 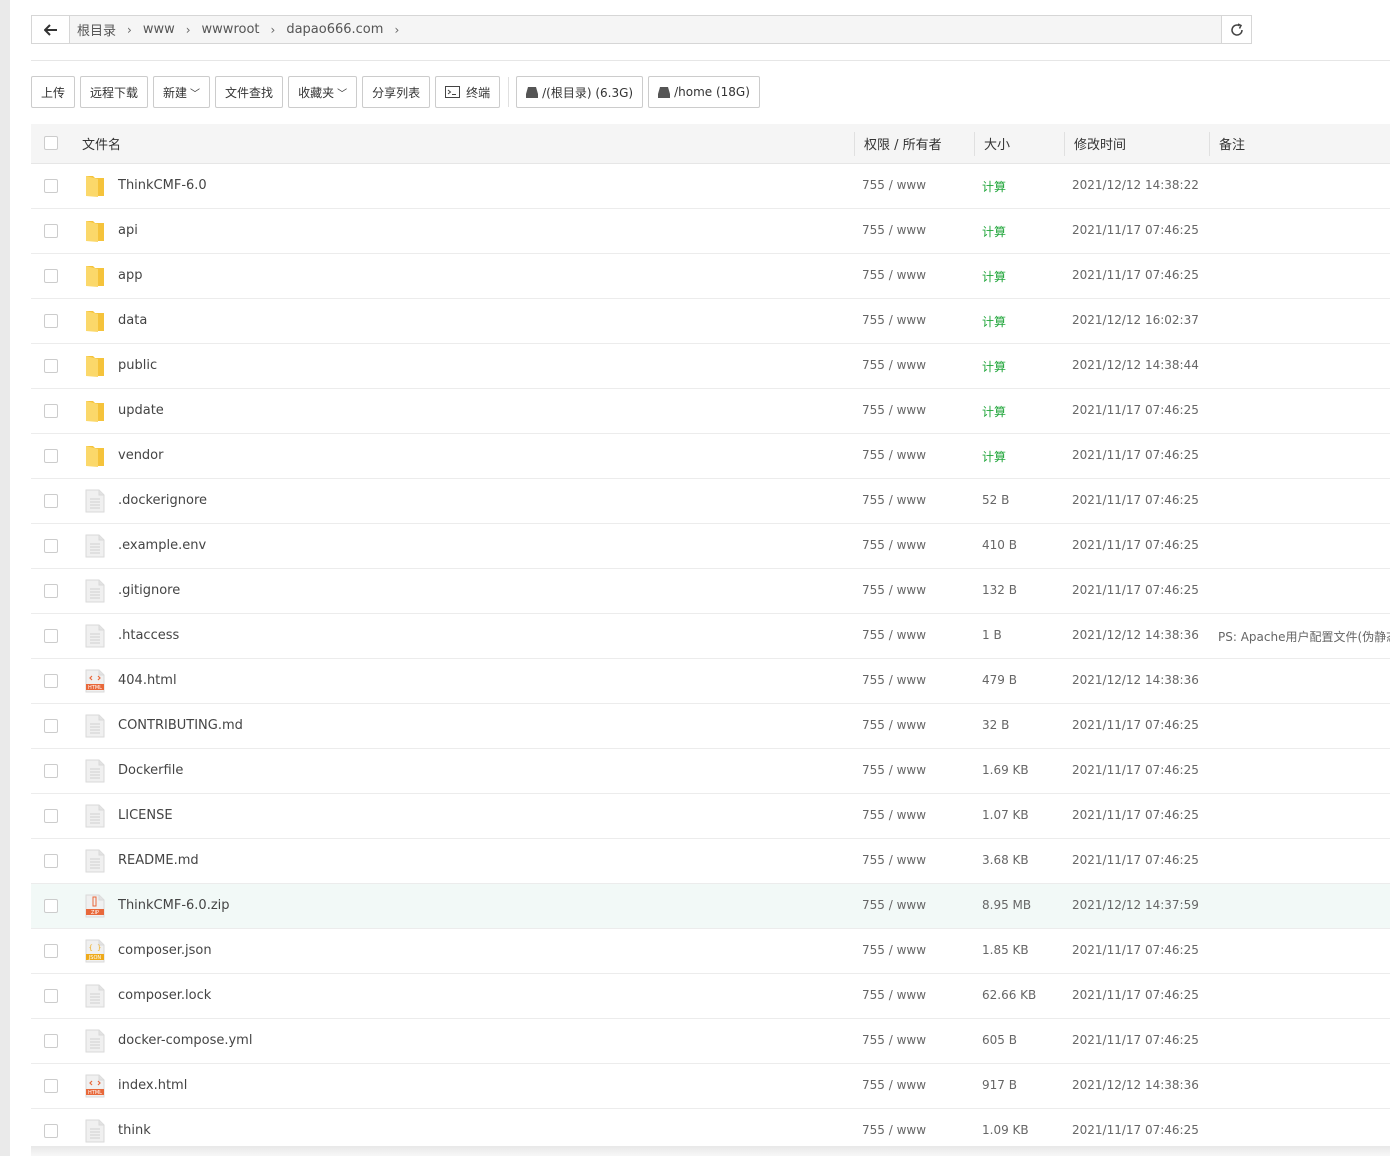 What do you see at coordinates (51, 29) in the screenshot?
I see `back-button` at bounding box center [51, 29].